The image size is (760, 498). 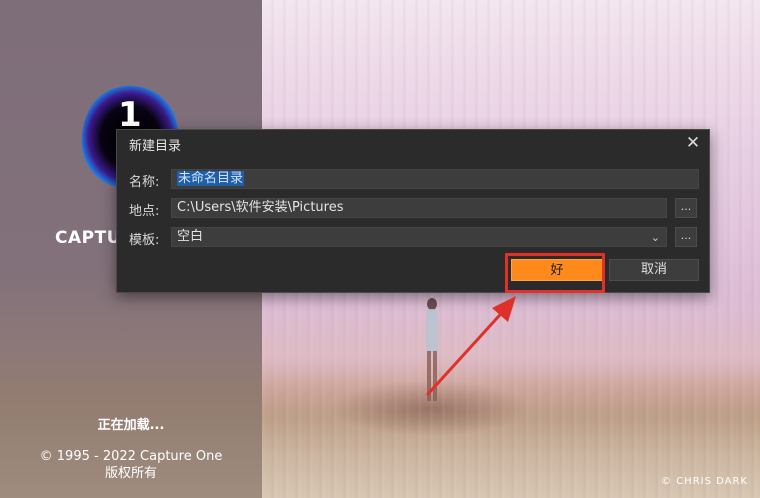 I want to click on template-label: 模板:, so click(x=144, y=240).